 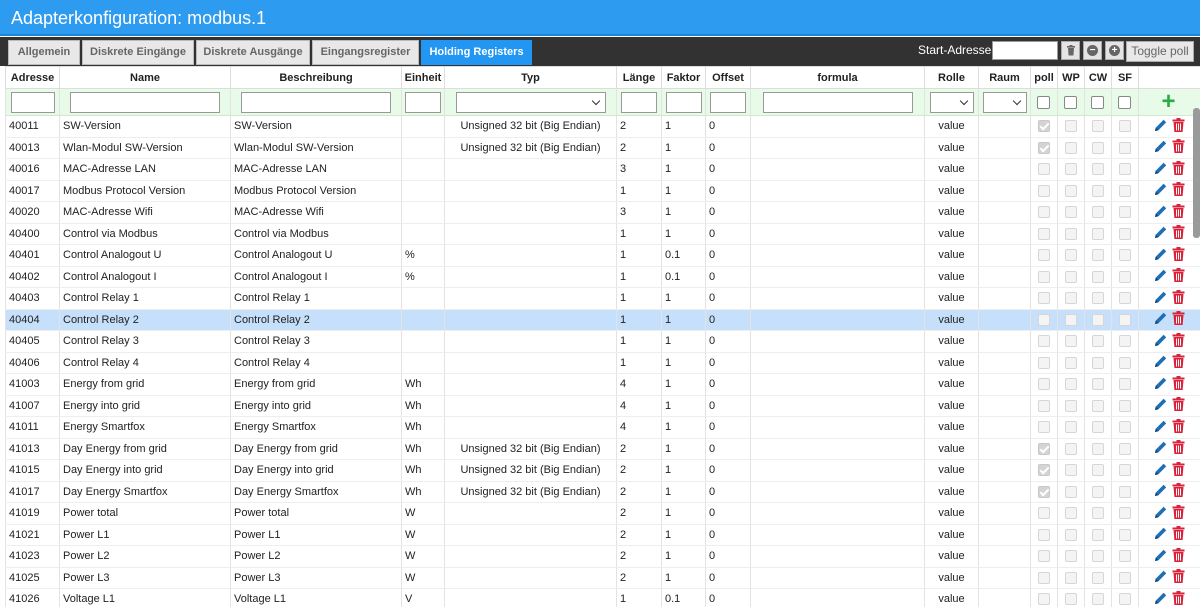 I want to click on start-address-input, so click(x=1025, y=50).